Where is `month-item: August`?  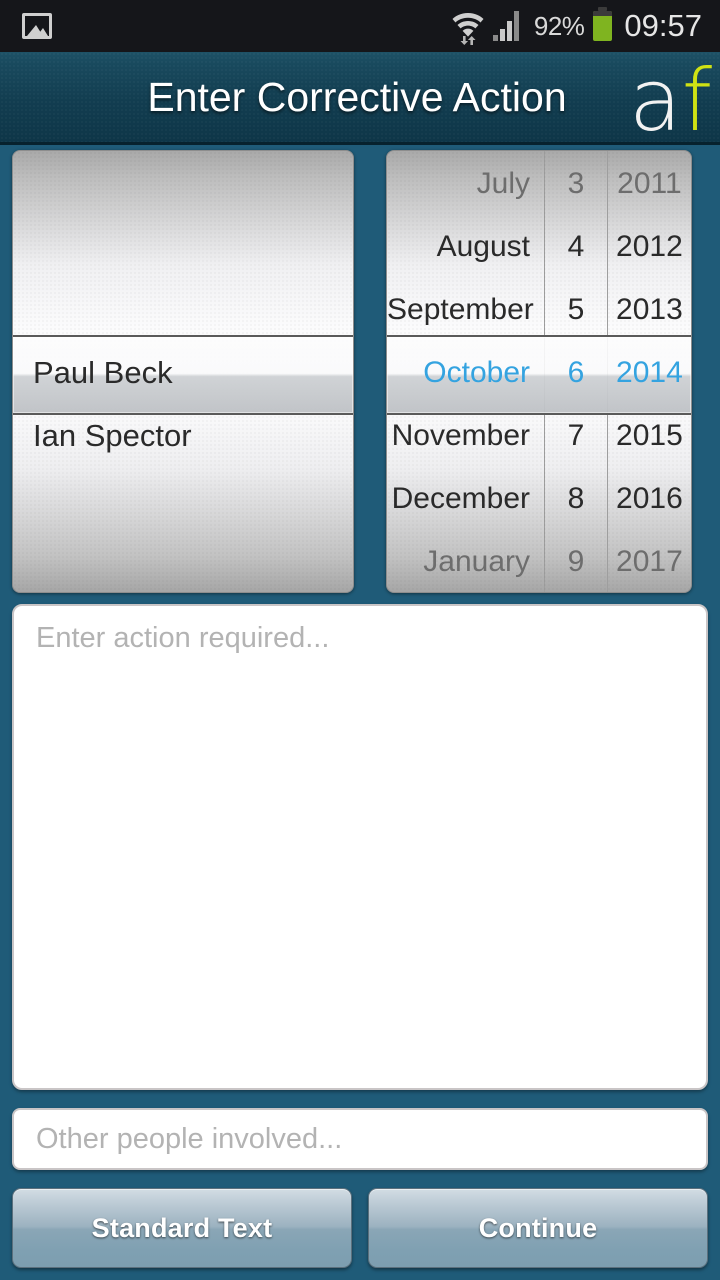 month-item: August is located at coordinates (465, 245).